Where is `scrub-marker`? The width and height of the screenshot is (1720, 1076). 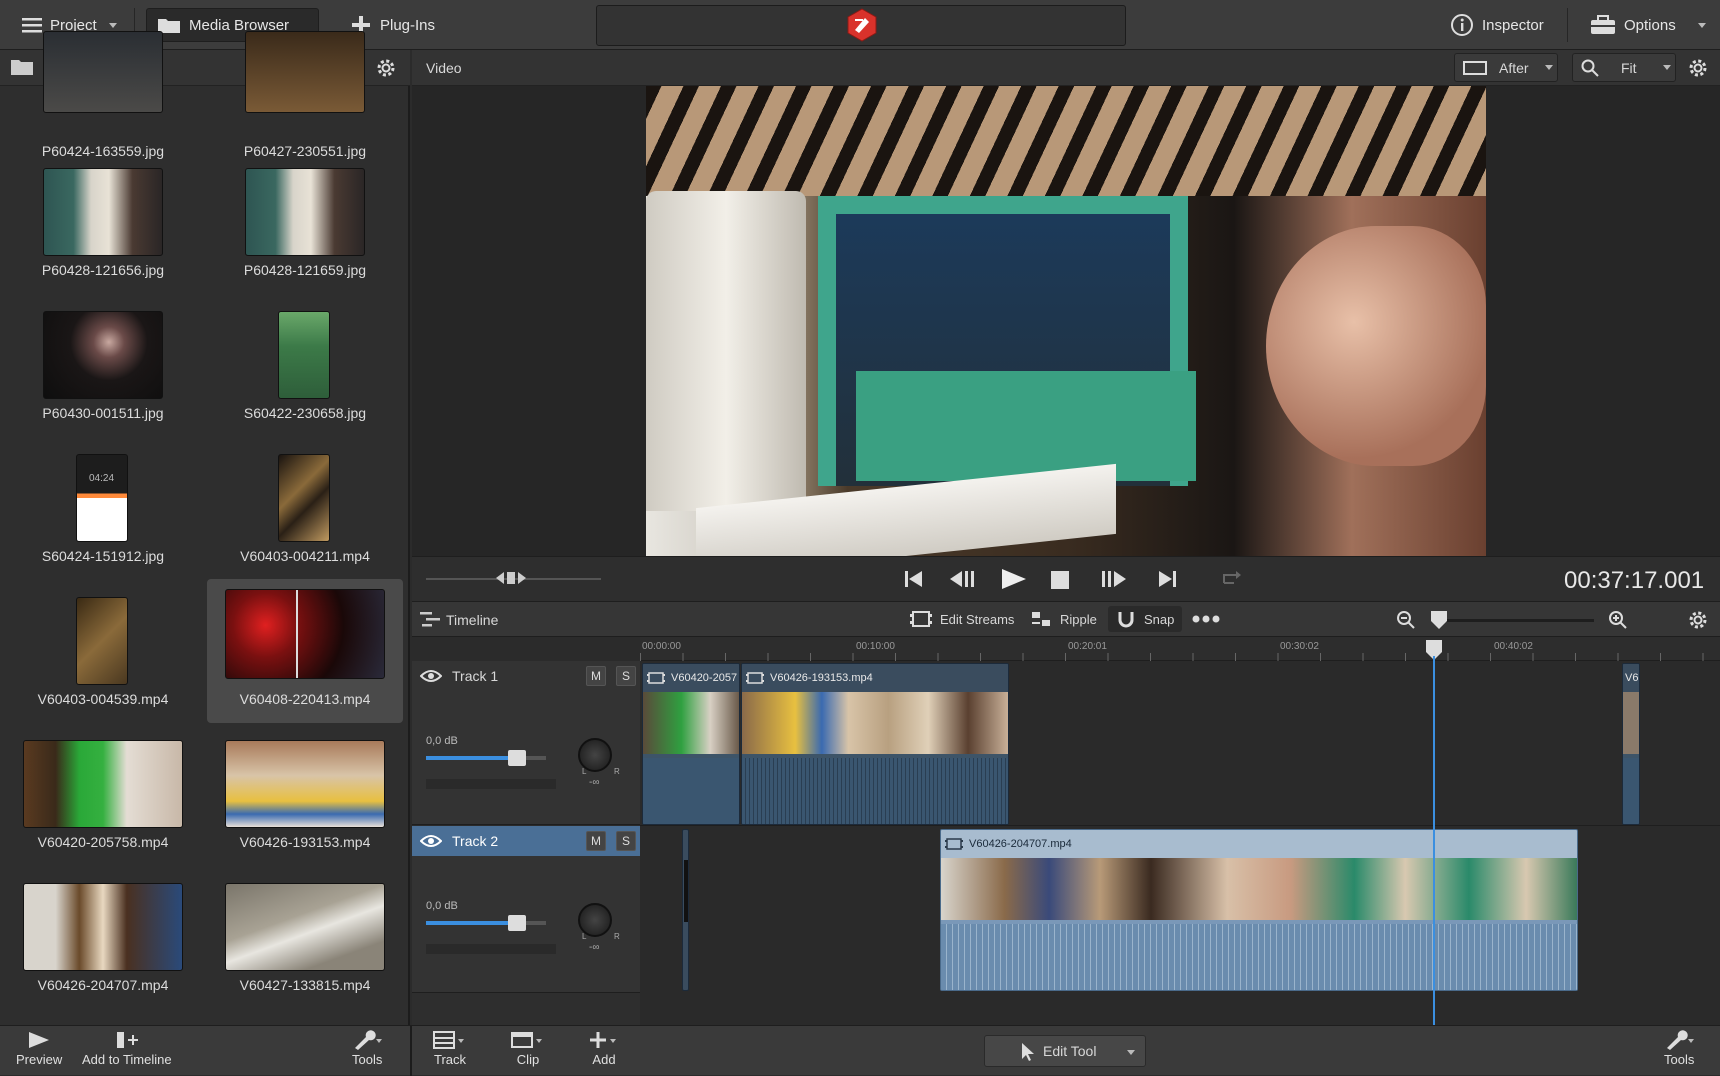 scrub-marker is located at coordinates (297, 634).